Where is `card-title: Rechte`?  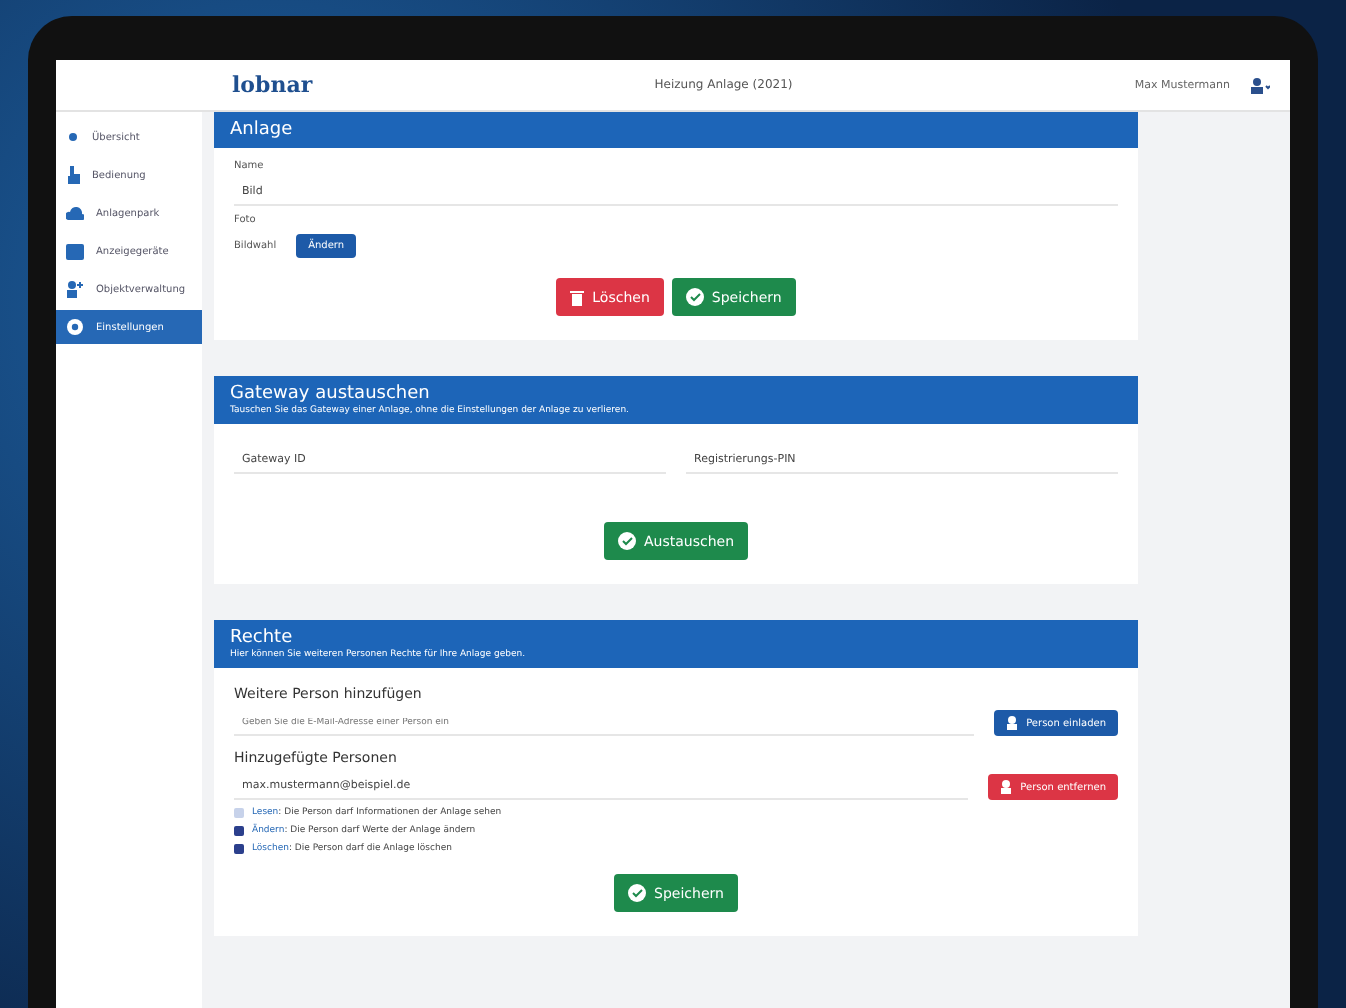
card-title: Rechte is located at coordinates (262, 638).